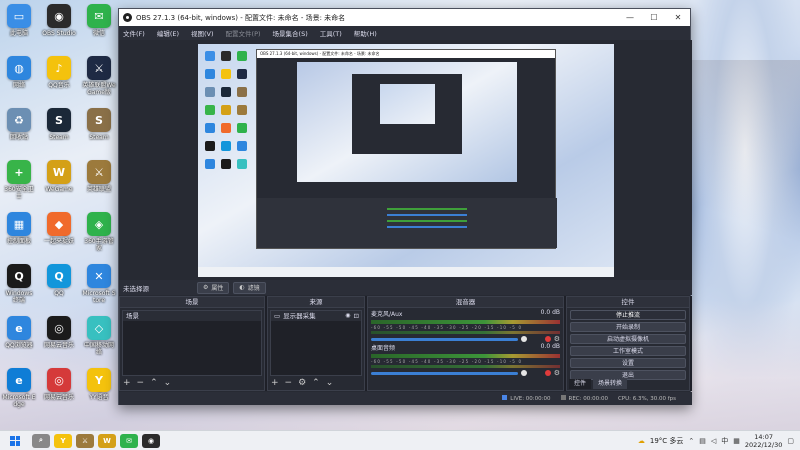  I want to click on controls-header: 控件, so click(628, 302).